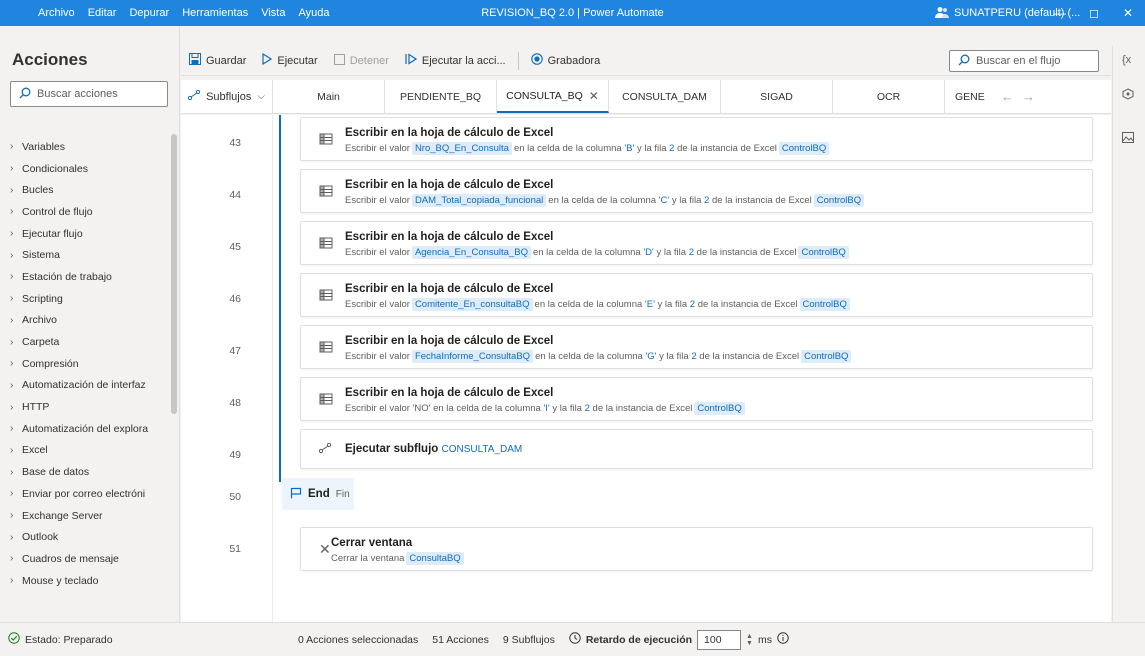 This screenshot has width=1145, height=656. I want to click on category-automatizacion-interfaz: › Automatización de interfaz, so click(85, 386).